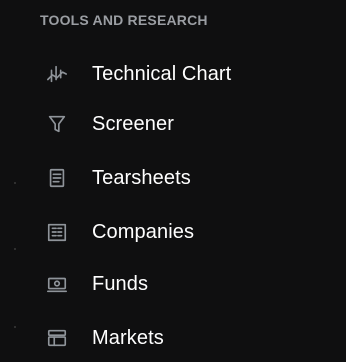 This screenshot has width=346, height=362. I want to click on menu-item-label: Markets, so click(128, 337).